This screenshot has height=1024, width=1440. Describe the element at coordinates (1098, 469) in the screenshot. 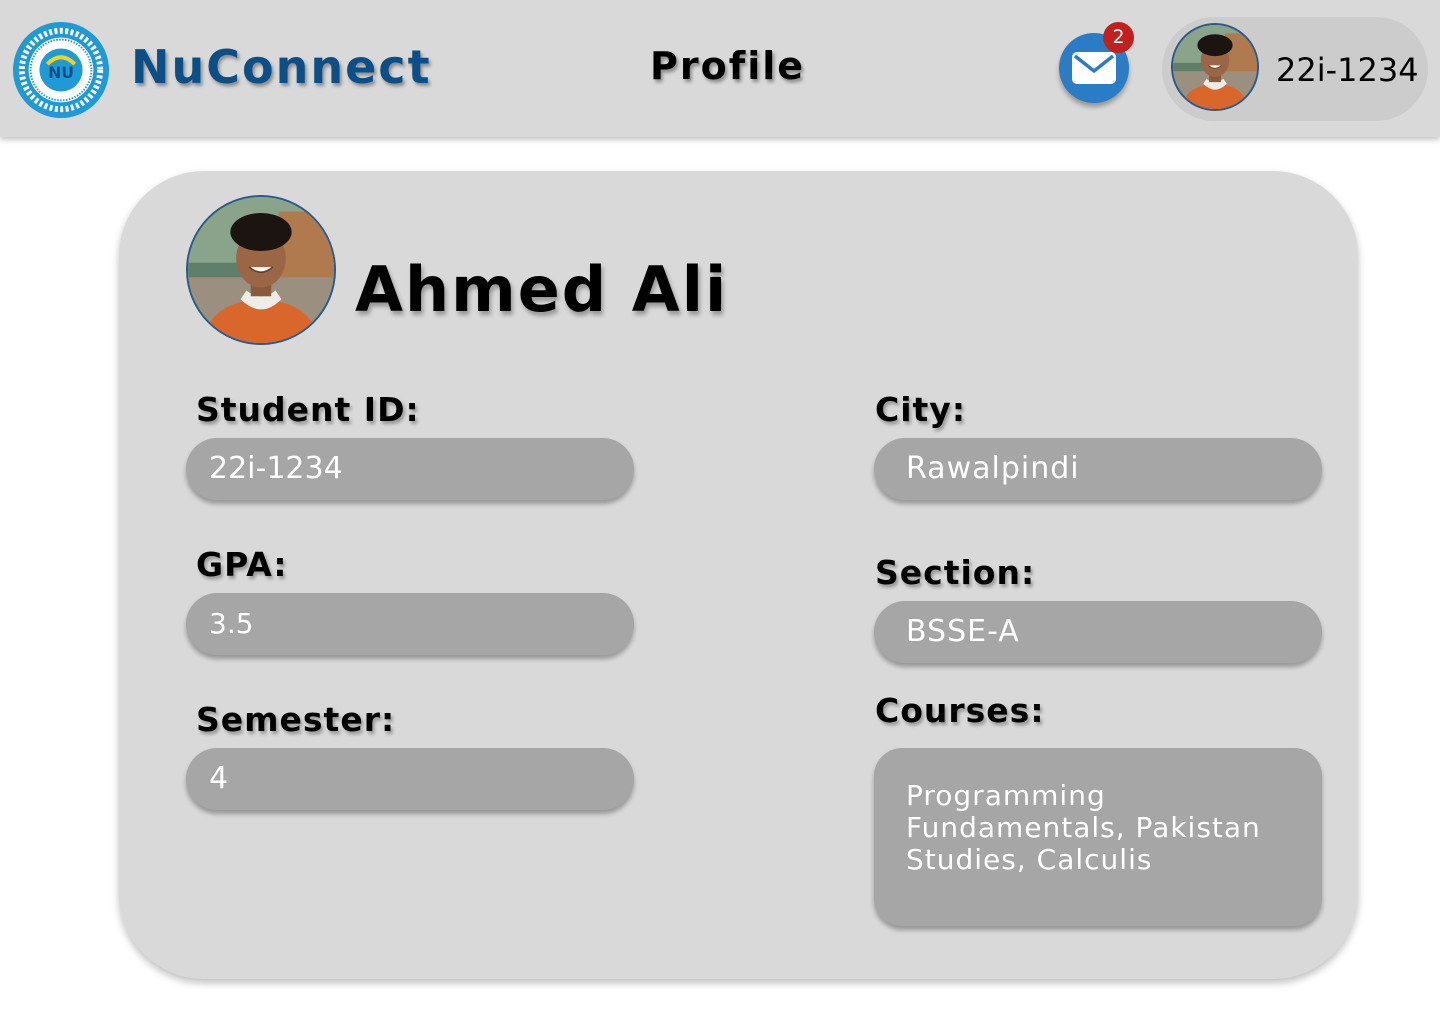

I see `city-field: Rawalpindi` at that location.